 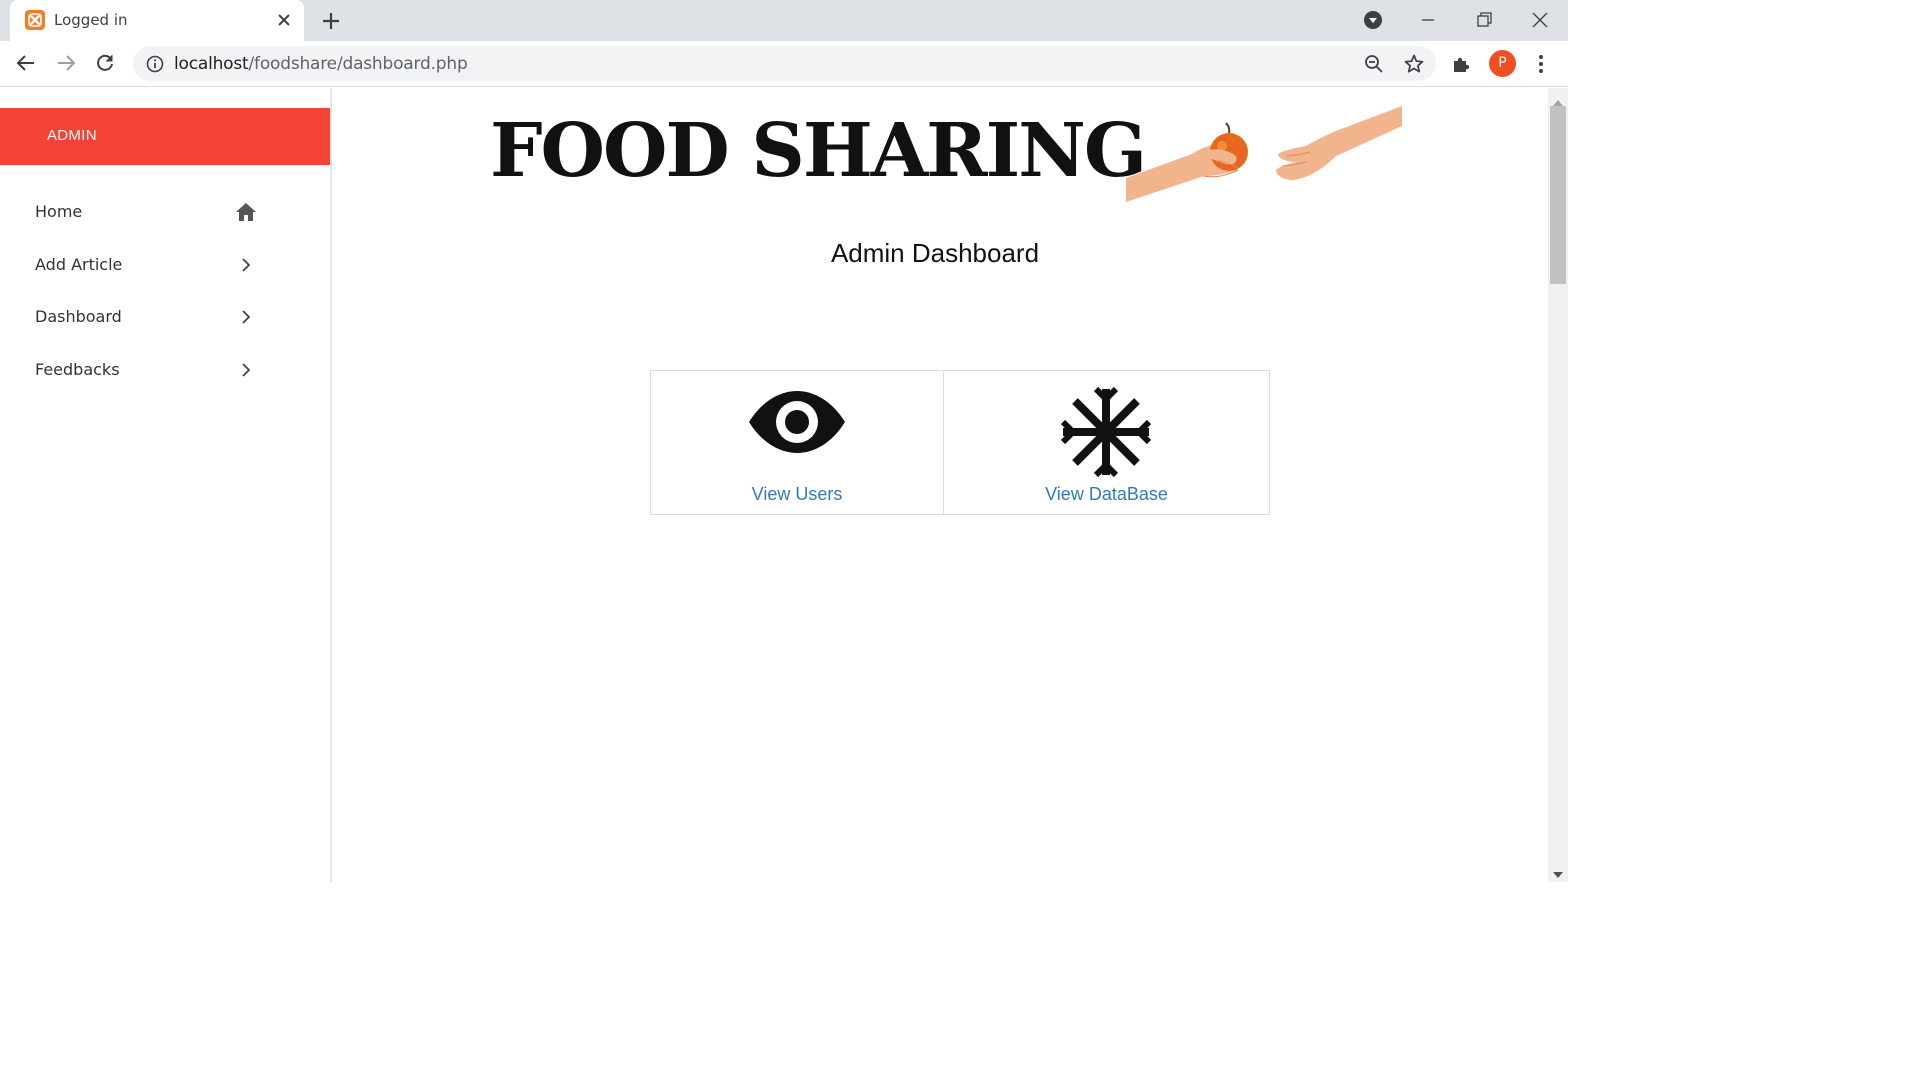 What do you see at coordinates (1264, 156) in the screenshot?
I see `food-sharing-hands-illustration` at bounding box center [1264, 156].